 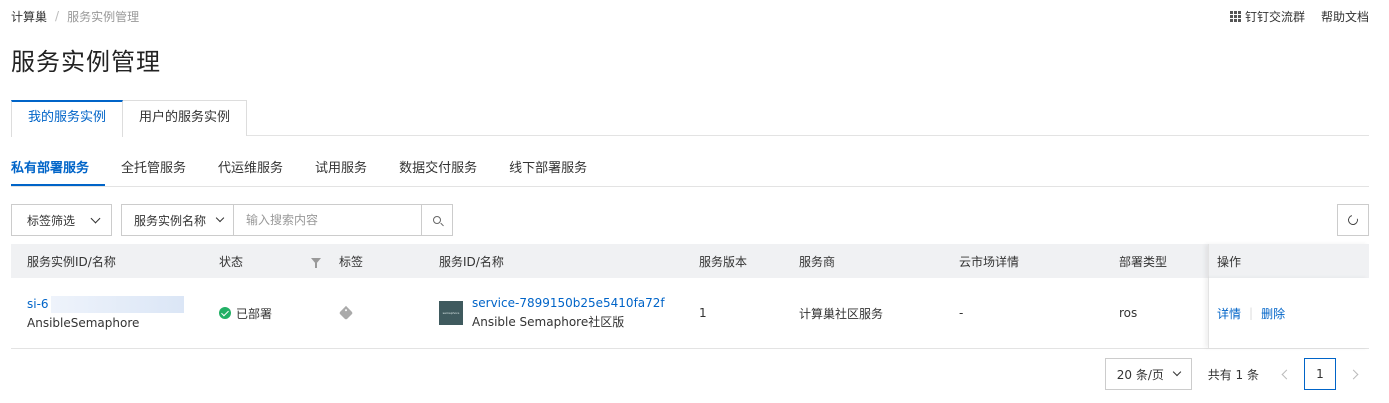 I want to click on col-service: 服务ID/名称, so click(x=471, y=261).